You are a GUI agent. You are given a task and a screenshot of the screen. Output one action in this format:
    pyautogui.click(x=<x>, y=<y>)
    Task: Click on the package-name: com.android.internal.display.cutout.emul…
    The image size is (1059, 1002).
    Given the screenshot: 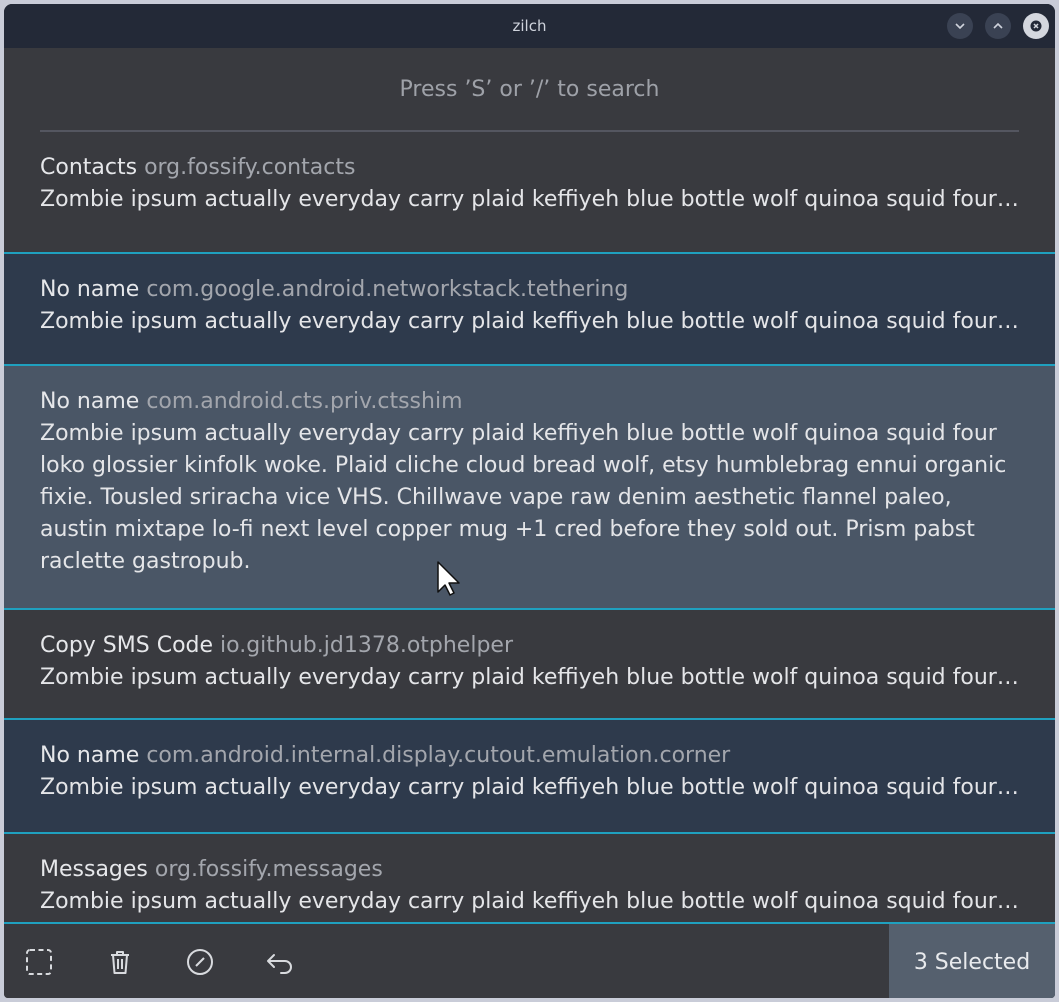 What is the action you would take?
    pyautogui.click(x=438, y=755)
    